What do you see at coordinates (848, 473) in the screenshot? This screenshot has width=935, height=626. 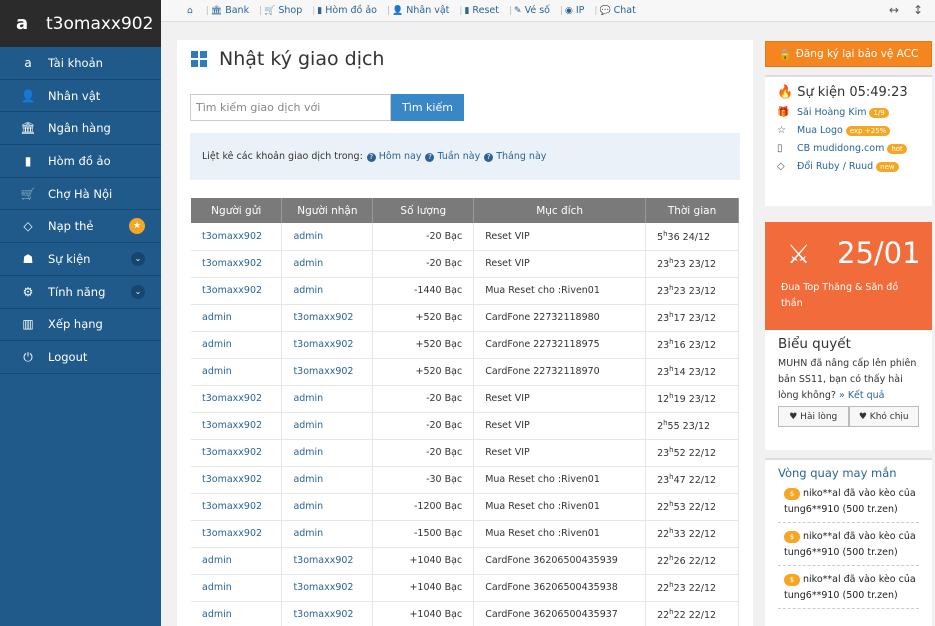 I see `wheel-title: Vòng quay may mắn` at bounding box center [848, 473].